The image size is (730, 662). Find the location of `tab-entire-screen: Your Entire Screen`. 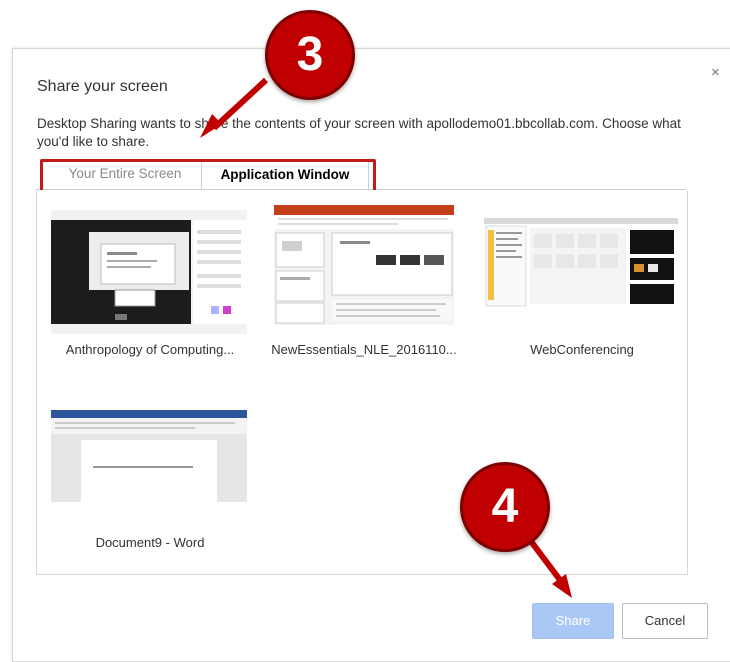

tab-entire-screen: Your Entire Screen is located at coordinates (125, 174).